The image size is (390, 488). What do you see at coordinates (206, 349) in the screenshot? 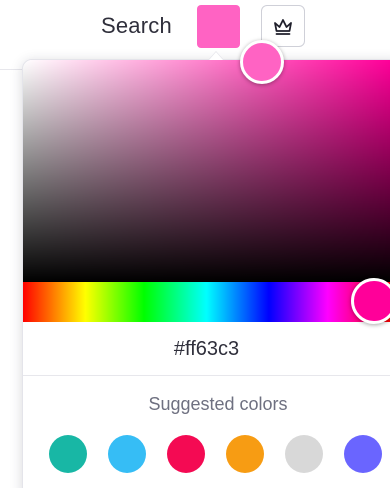
I see `hex-input` at bounding box center [206, 349].